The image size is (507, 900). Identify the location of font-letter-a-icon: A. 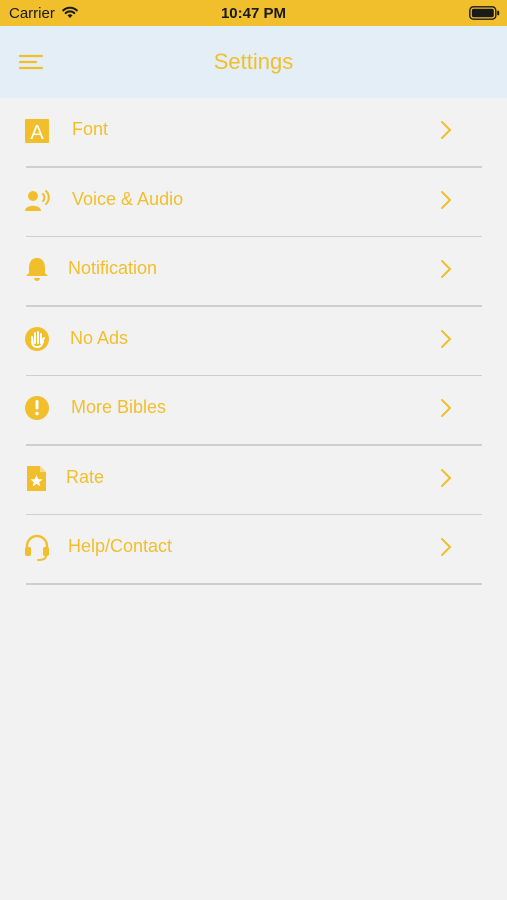
(37, 131).